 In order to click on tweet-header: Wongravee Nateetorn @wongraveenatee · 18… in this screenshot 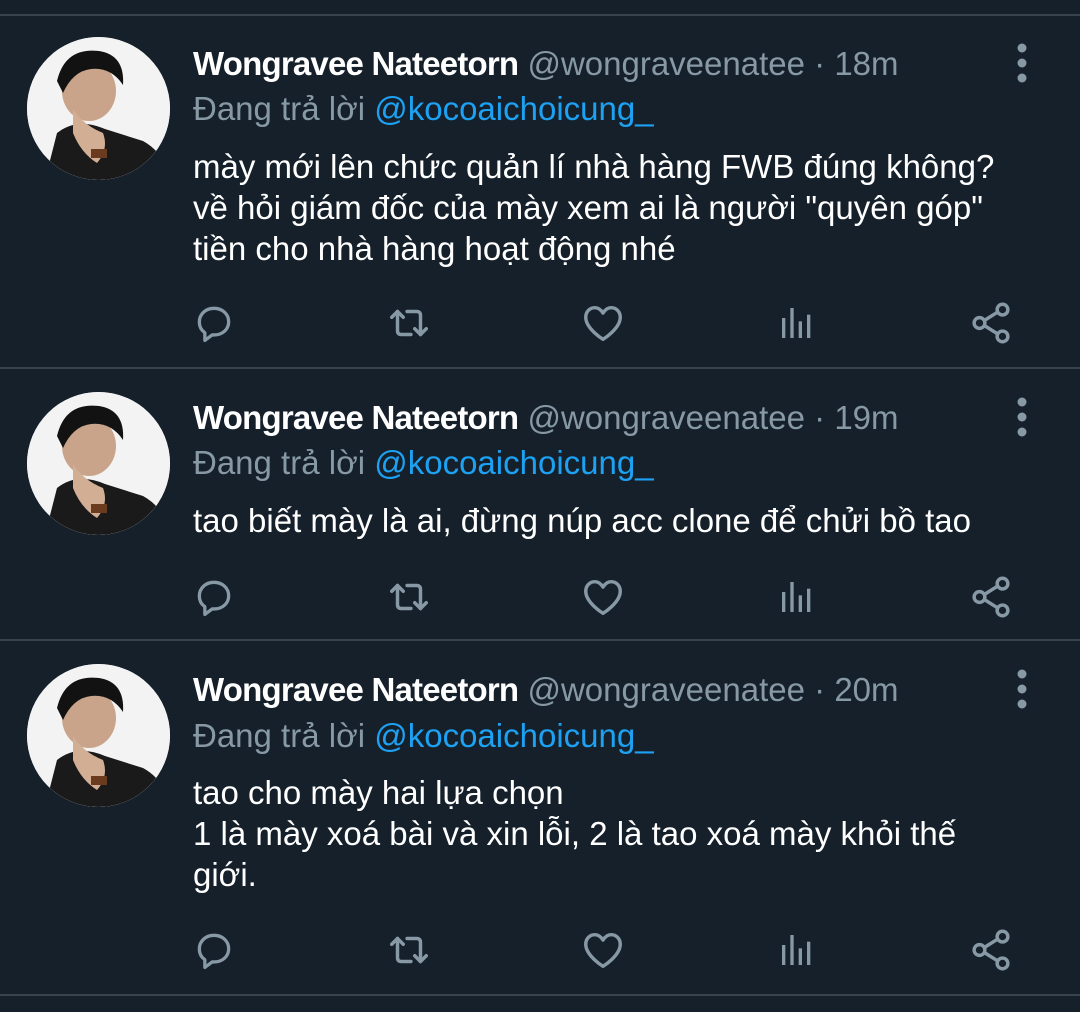, I will do `click(546, 64)`.